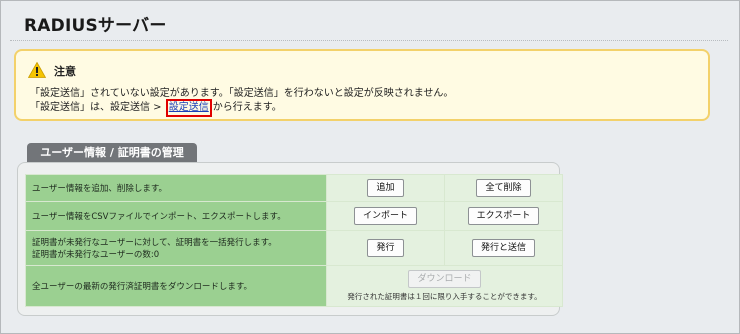 The width and height of the screenshot is (740, 334). Describe the element at coordinates (176, 216) in the screenshot. I see `row-description: ユーザー情報をCSVファイルでインポート、エクスポートします。` at that location.